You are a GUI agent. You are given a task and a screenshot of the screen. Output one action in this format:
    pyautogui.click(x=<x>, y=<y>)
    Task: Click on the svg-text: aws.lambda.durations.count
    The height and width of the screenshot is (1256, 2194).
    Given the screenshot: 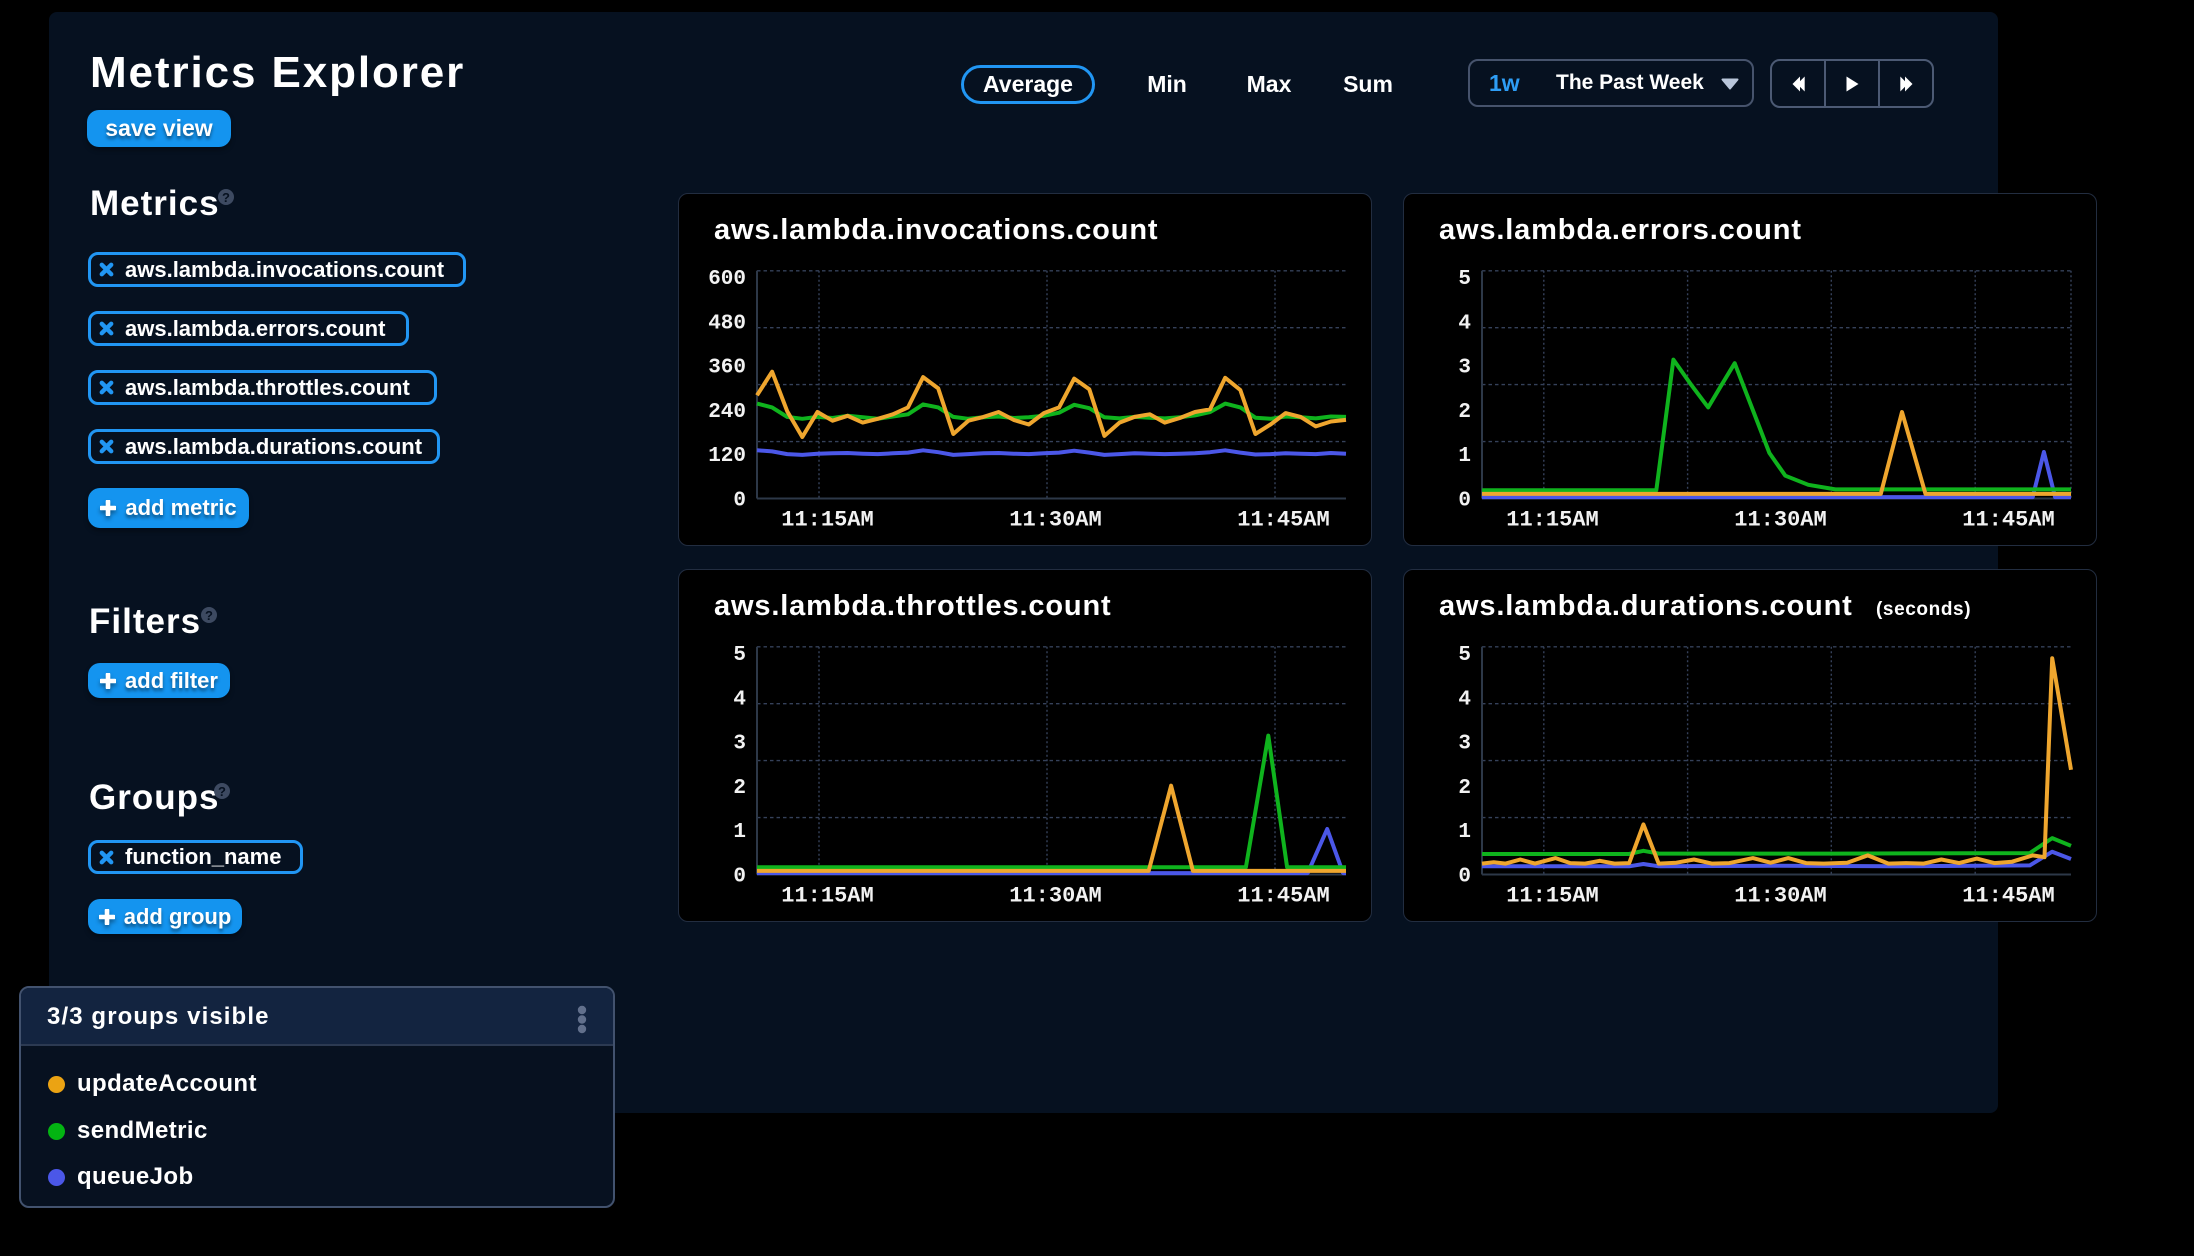 What is the action you would take?
    pyautogui.click(x=1646, y=606)
    